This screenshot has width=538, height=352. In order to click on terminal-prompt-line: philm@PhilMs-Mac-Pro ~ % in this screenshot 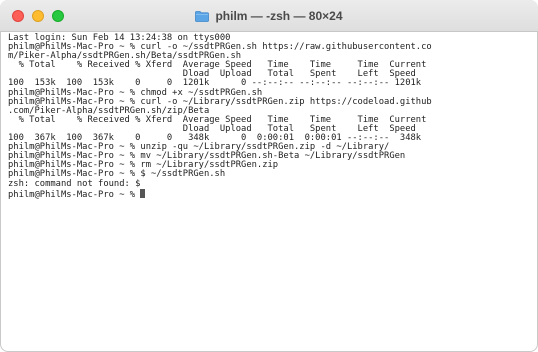, I will do `click(269, 194)`.